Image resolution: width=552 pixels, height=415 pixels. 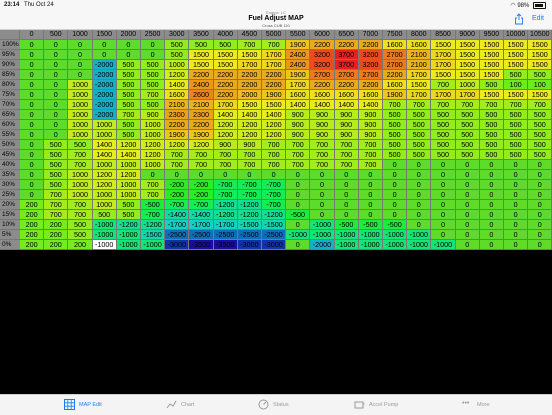 What do you see at coordinates (419, 65) in the screenshot?
I see `map-cell: 2100` at bounding box center [419, 65].